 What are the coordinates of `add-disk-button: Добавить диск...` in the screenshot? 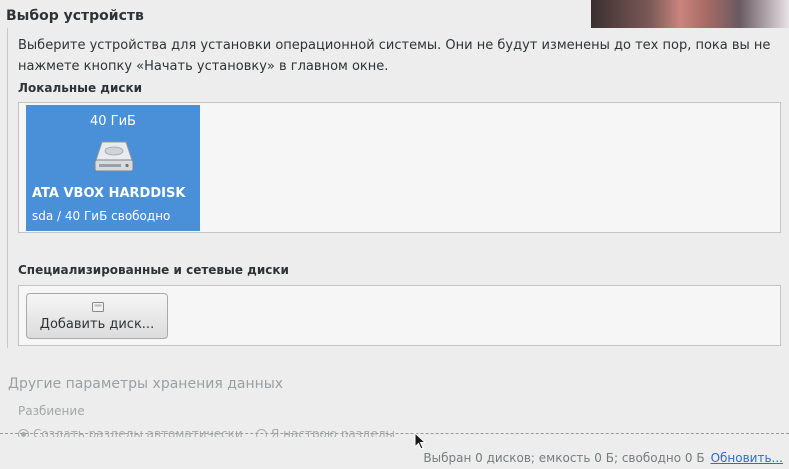 It's located at (97, 316).